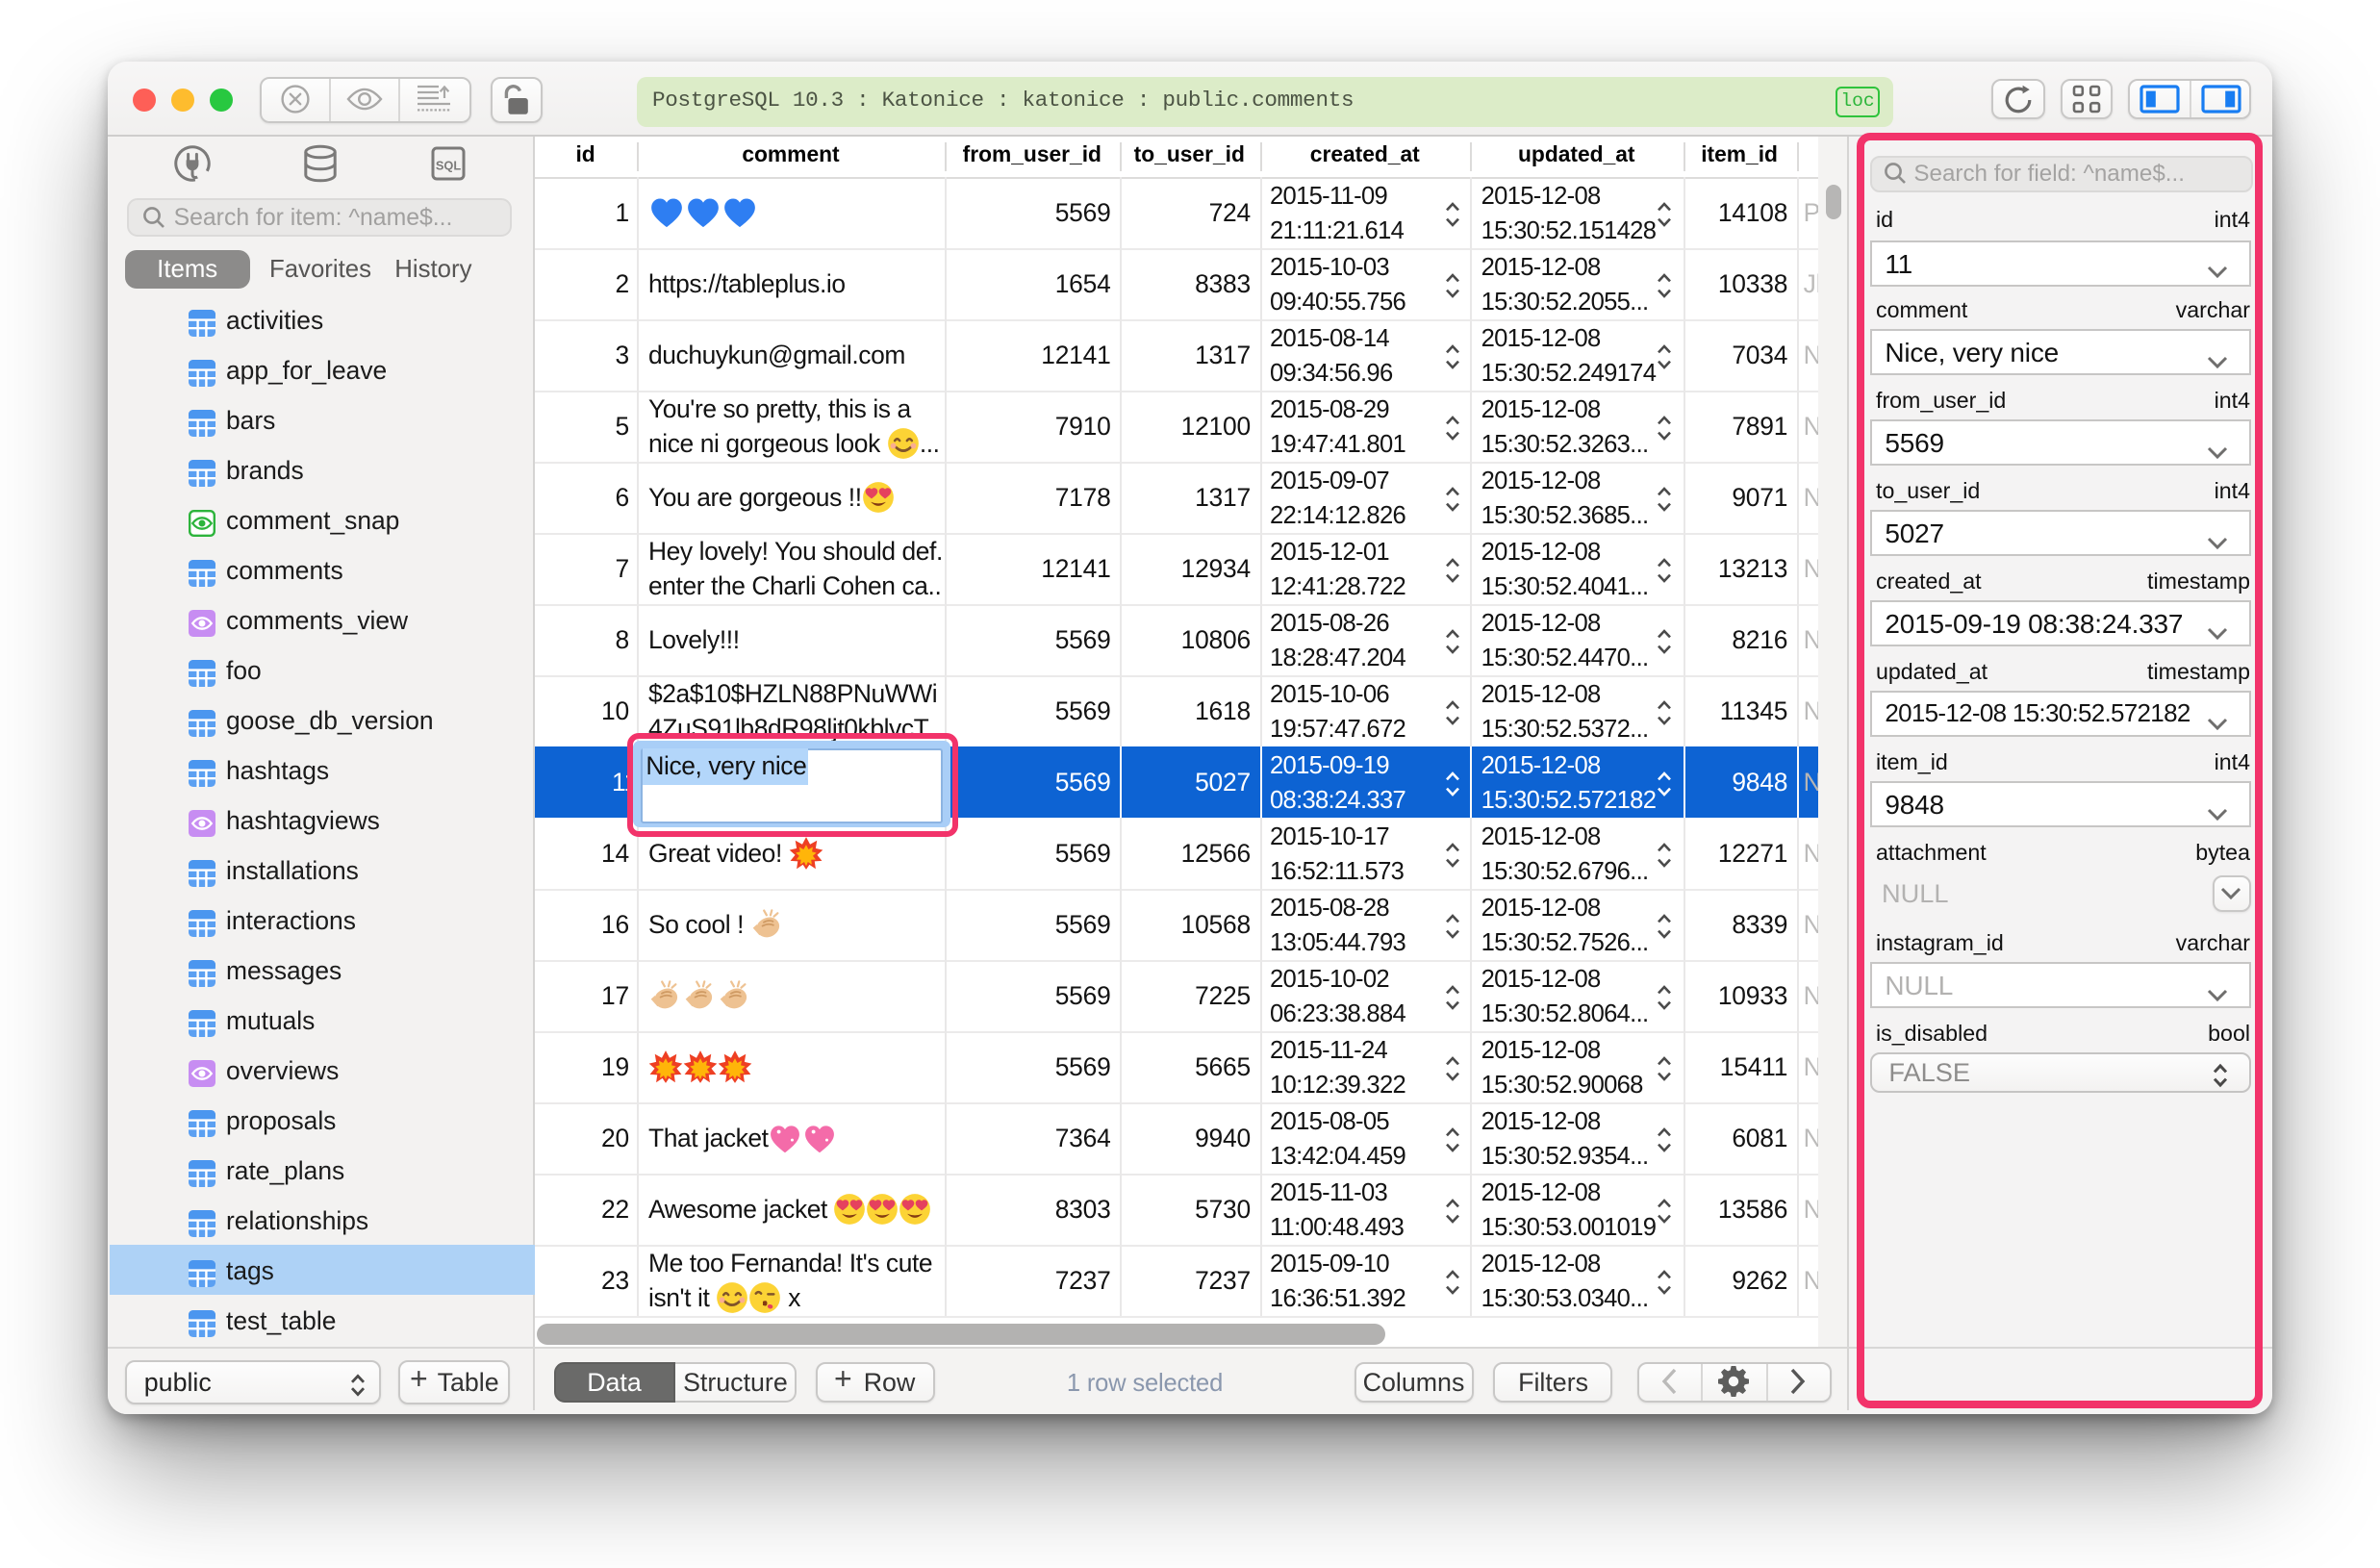 The height and width of the screenshot is (1568, 2380). What do you see at coordinates (448, 166) in the screenshot?
I see `svg-text: SQL` at bounding box center [448, 166].